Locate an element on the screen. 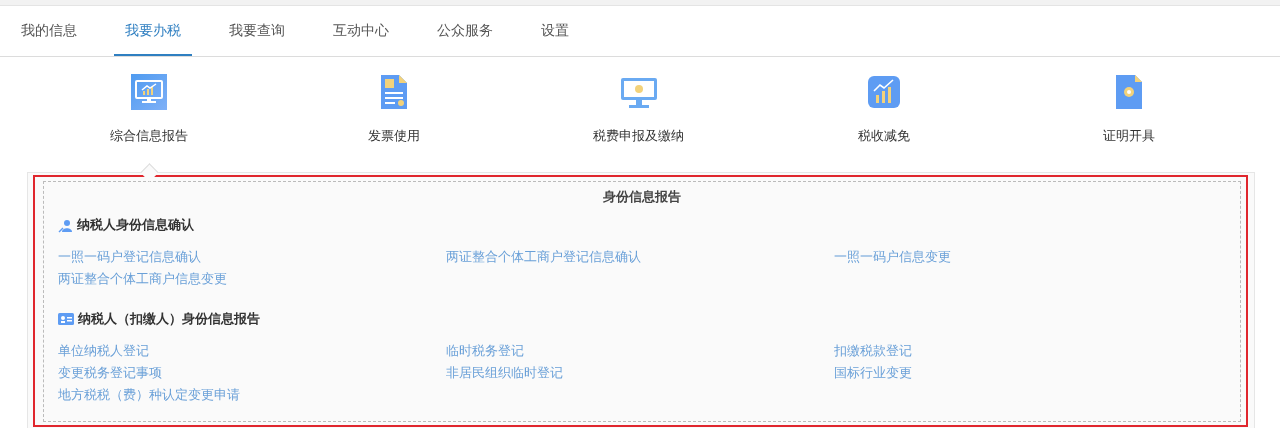  category-tab: 证明开具 is located at coordinates (1128, 136).